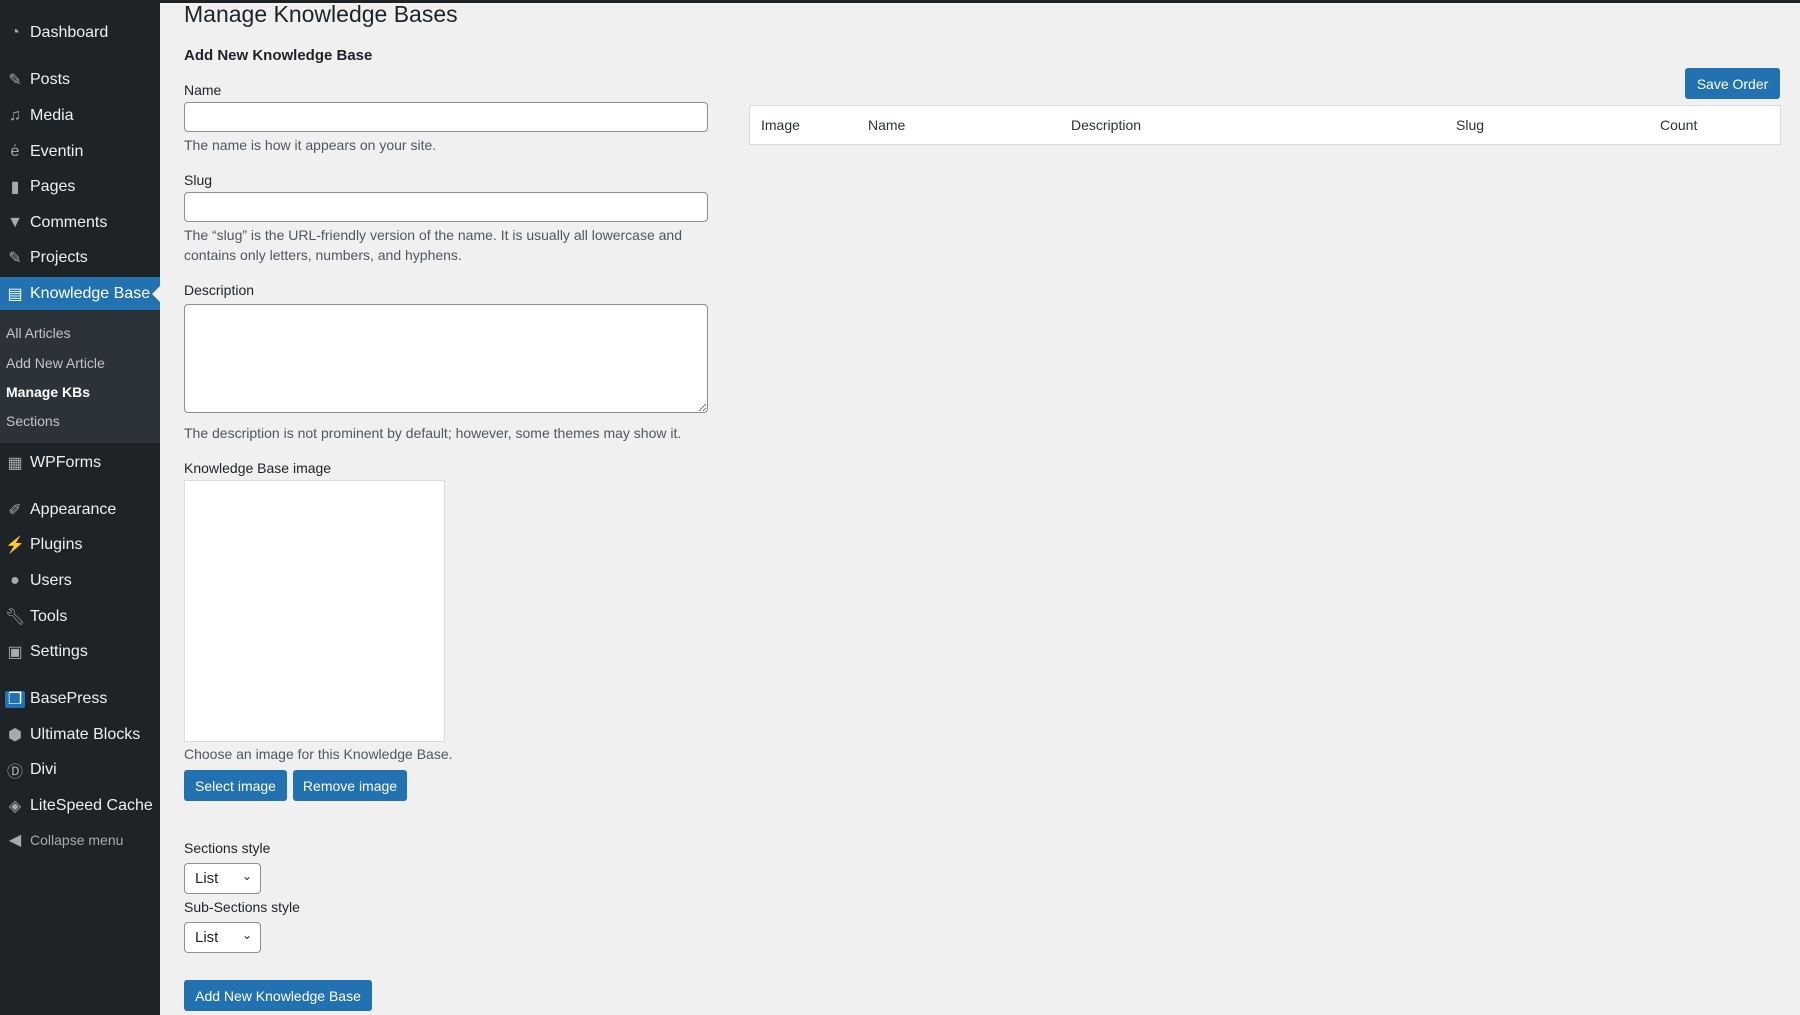 This screenshot has width=1800, height=1015. I want to click on remove-image-button: Remove image, so click(350, 785).